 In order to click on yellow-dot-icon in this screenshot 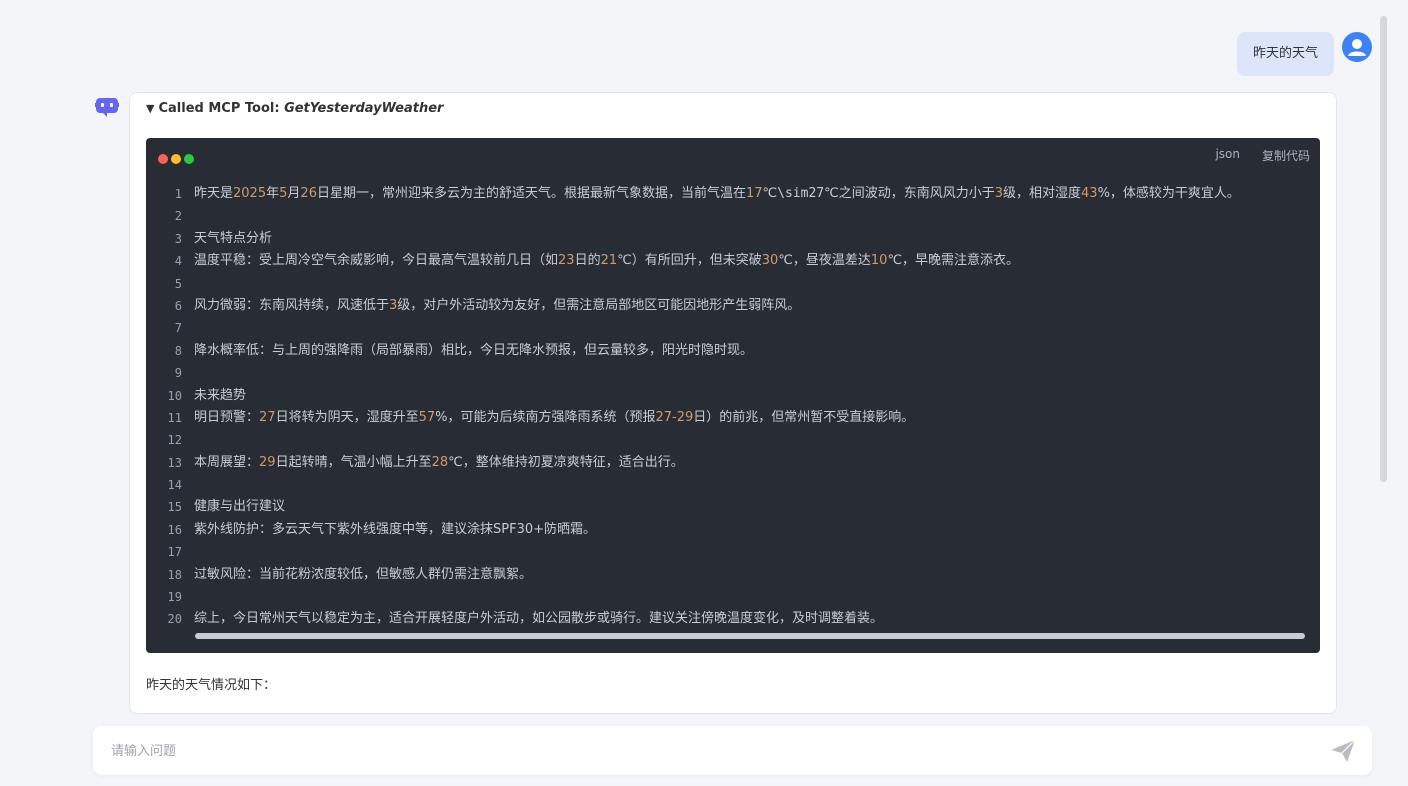, I will do `click(176, 159)`.